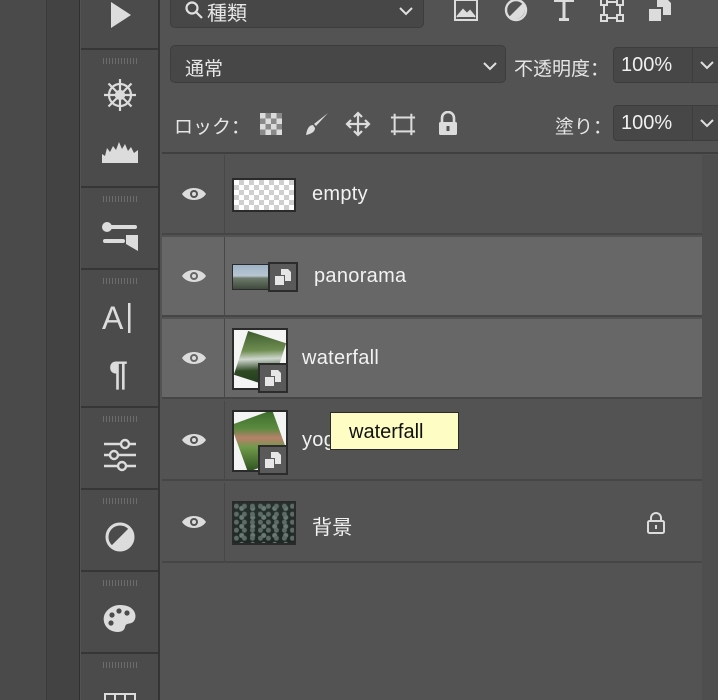  I want to click on character-icon: A, so click(120, 317).